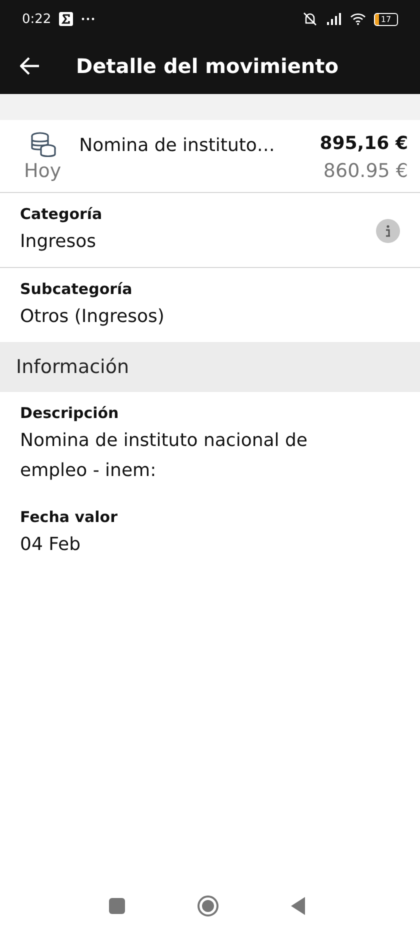 This screenshot has height=934, width=420. I want to click on back-nav-button, so click(298, 906).